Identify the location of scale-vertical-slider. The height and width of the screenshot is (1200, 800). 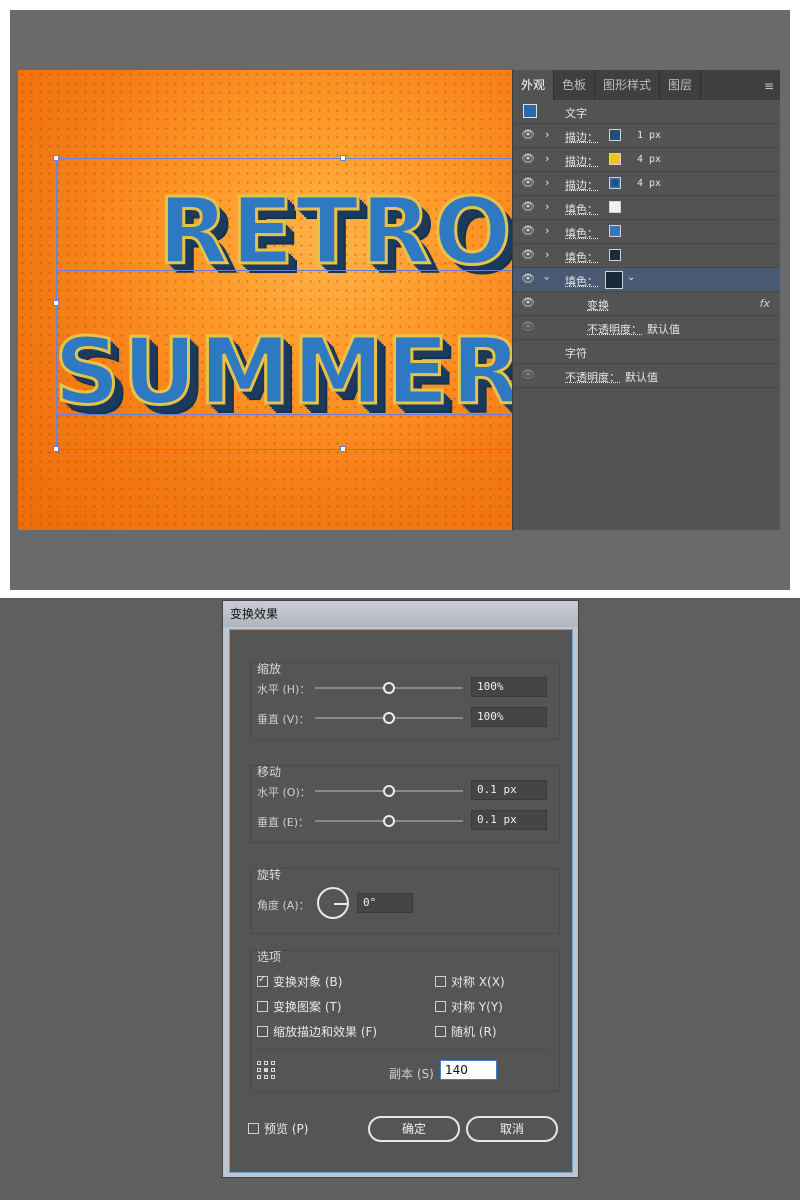
(389, 718).